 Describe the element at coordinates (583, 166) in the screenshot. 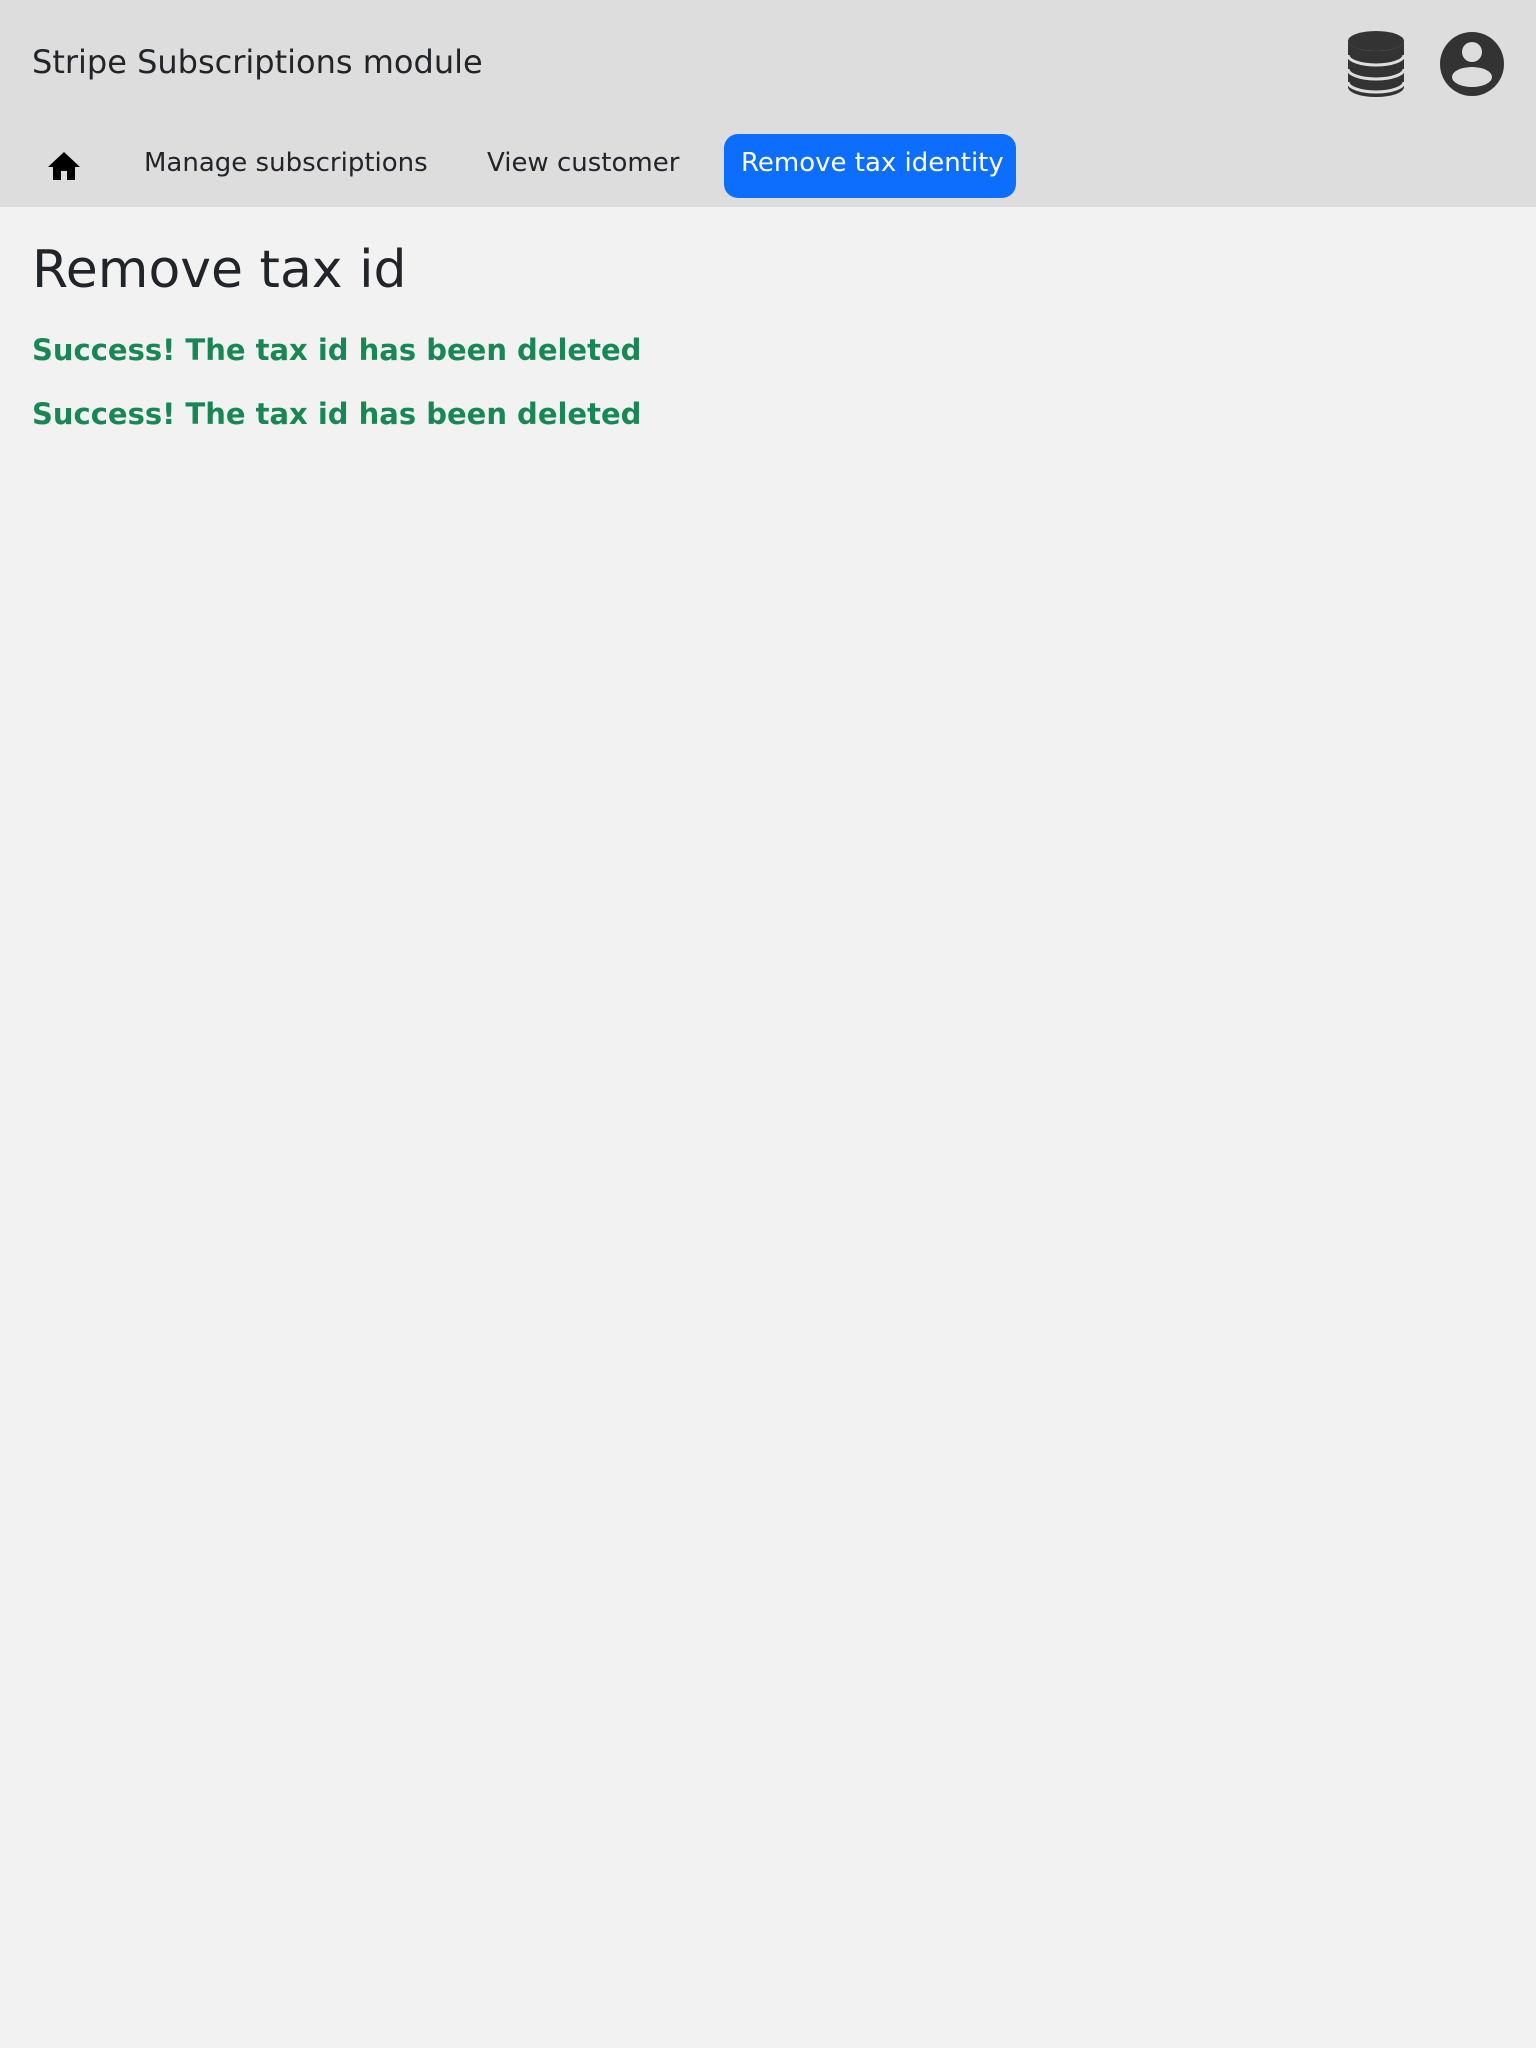

I see `nav-view-customer: View customer` at that location.